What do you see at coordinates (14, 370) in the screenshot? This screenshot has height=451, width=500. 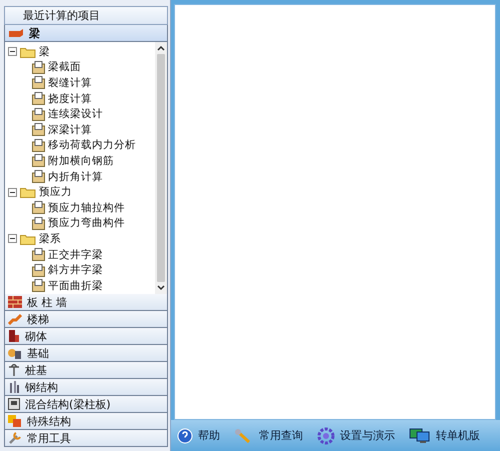 I see `pile-icon` at bounding box center [14, 370].